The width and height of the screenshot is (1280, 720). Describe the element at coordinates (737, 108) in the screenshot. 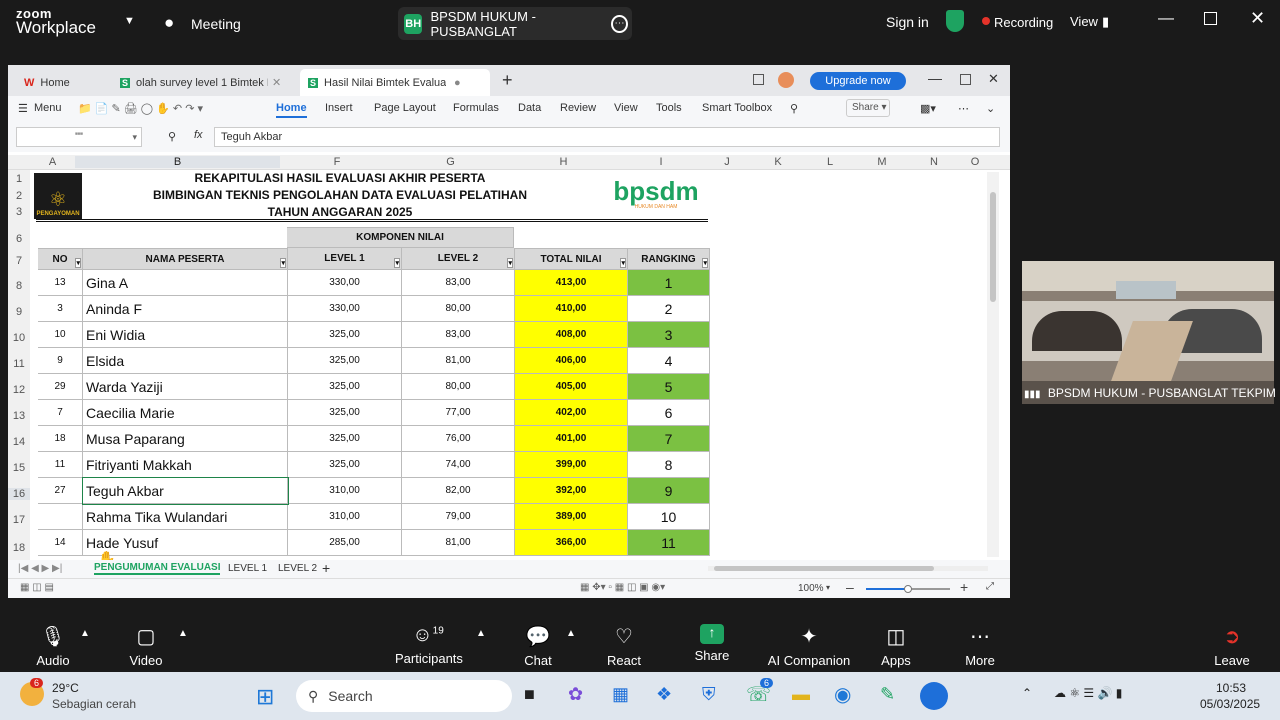

I see `menu-smart-toolbox: Smart Toolbox` at that location.